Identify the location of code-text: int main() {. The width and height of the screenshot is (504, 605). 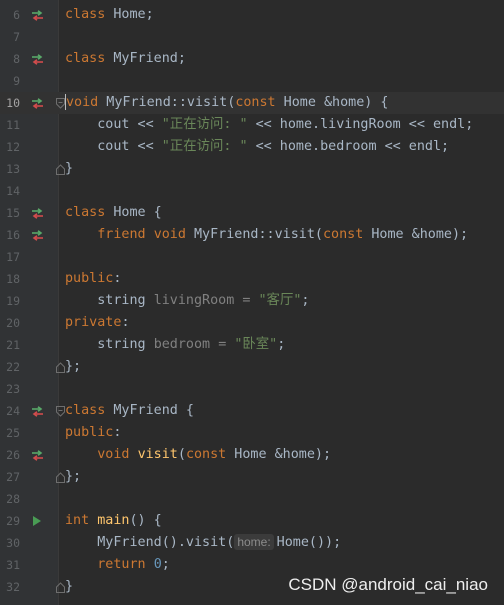
(113, 520).